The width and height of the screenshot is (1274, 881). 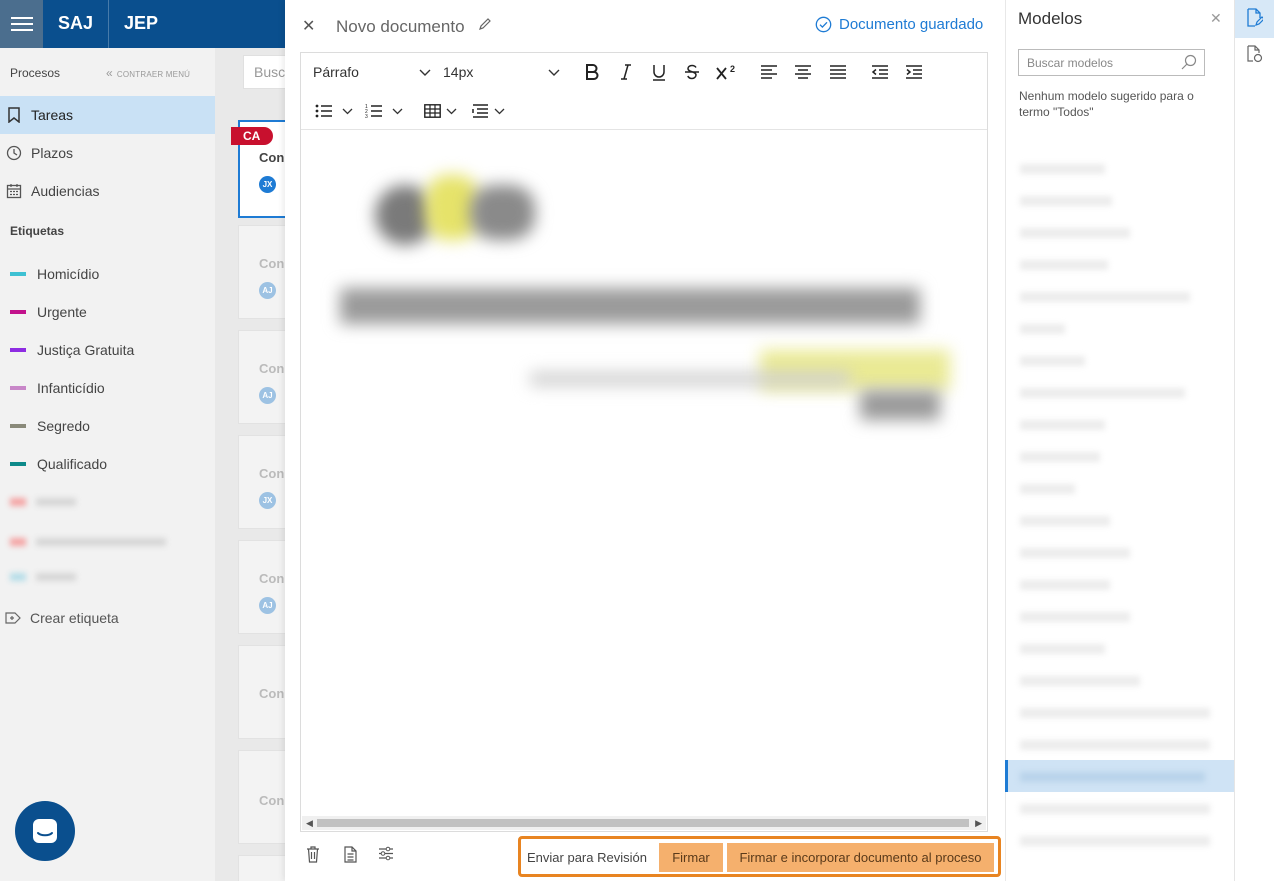 What do you see at coordinates (309, 823) in the screenshot?
I see `scroll-left-icon: ◀` at bounding box center [309, 823].